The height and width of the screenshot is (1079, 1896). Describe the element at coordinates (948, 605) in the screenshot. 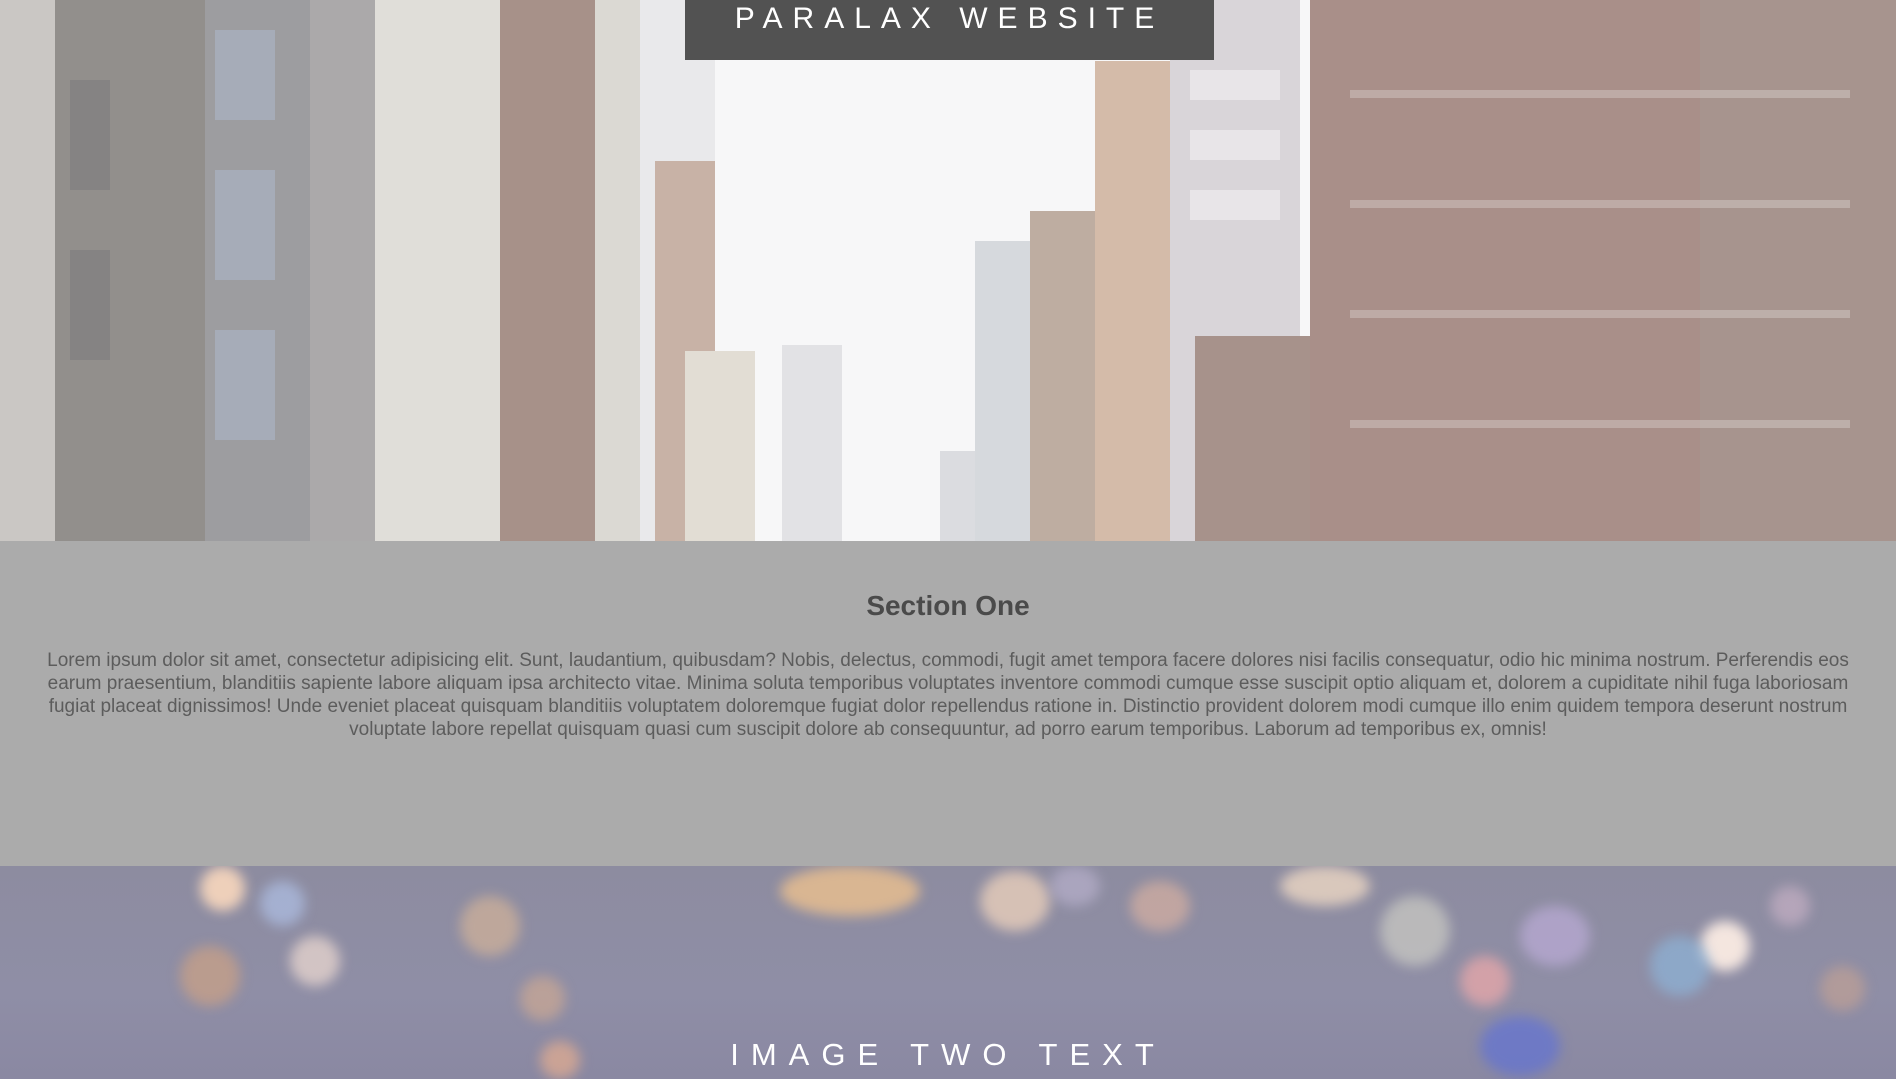

I see `section-one-heading: Section One` at that location.